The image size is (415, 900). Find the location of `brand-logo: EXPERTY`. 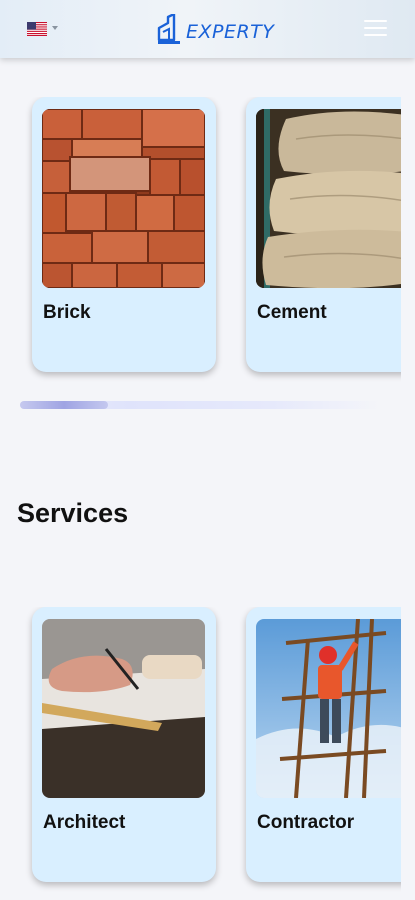

brand-logo: EXPERTY is located at coordinates (215, 30).